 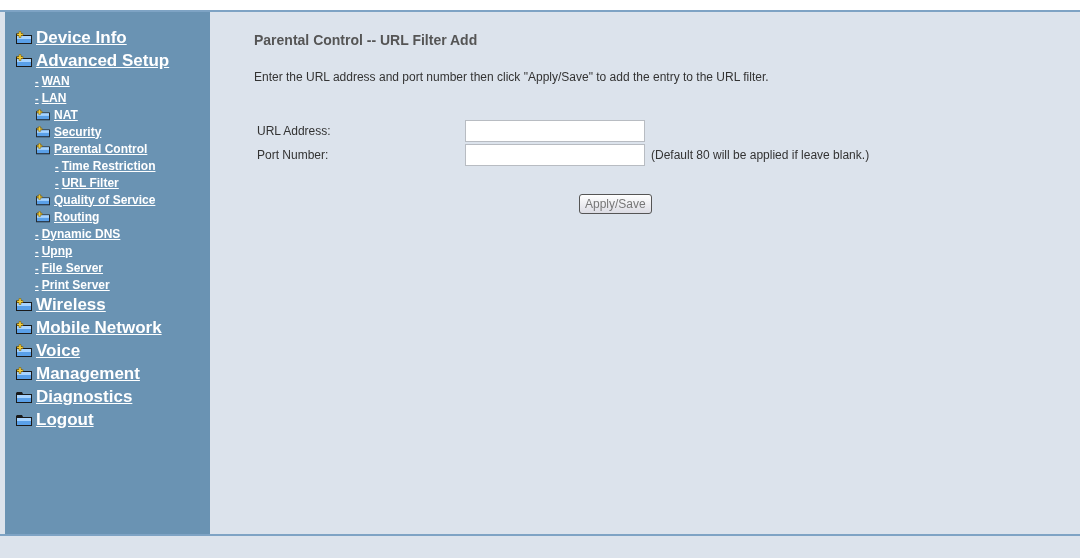 I want to click on field-label: Port Number:, so click(x=293, y=155).